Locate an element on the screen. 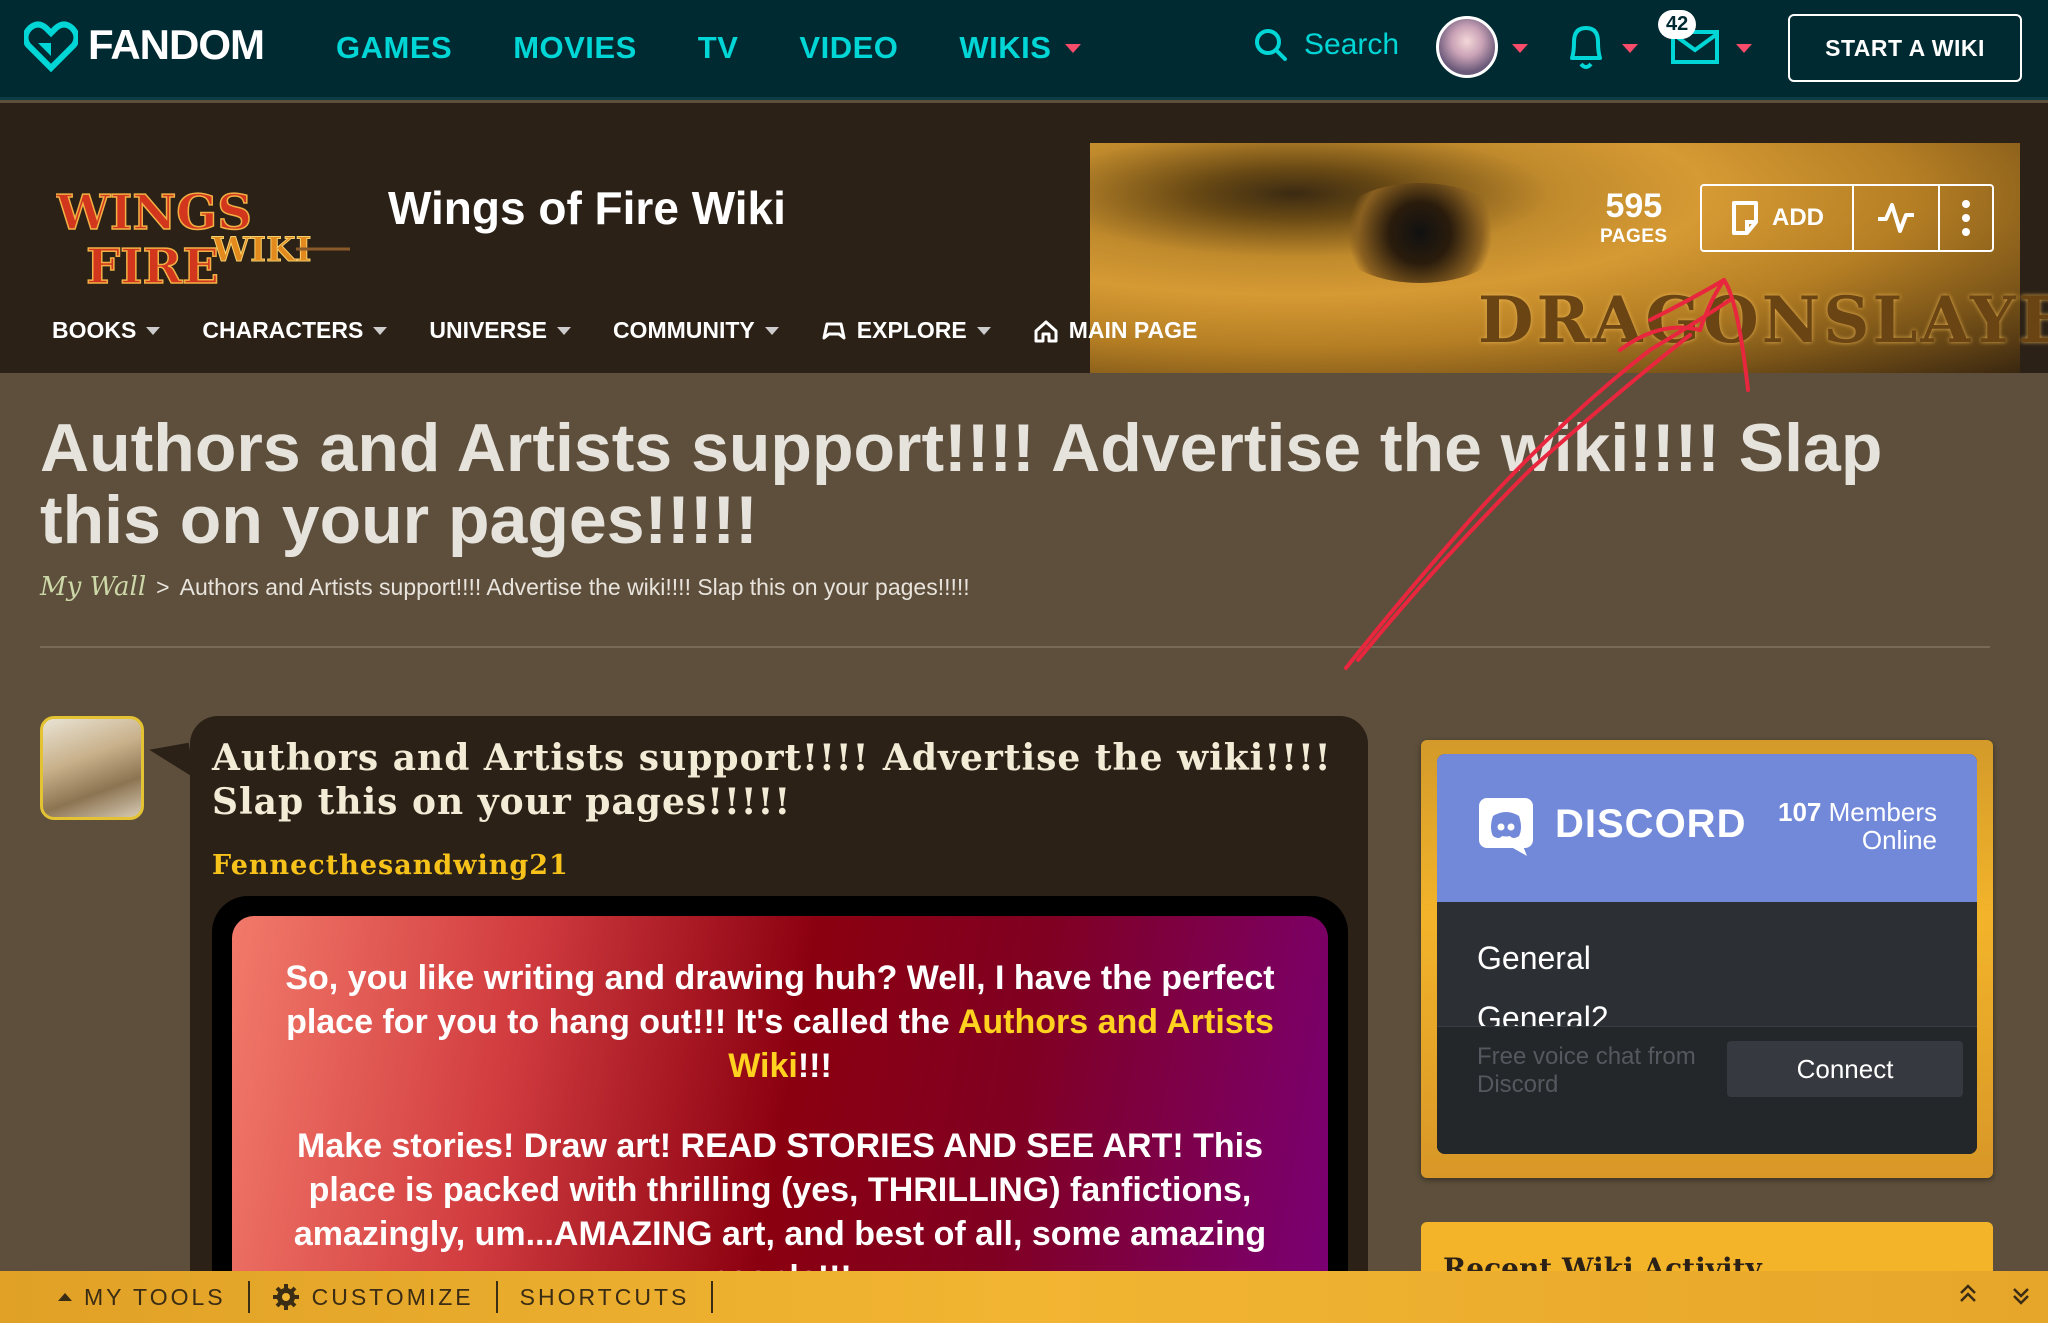 The image size is (2048, 1323). add-label: ADD is located at coordinates (1798, 217).